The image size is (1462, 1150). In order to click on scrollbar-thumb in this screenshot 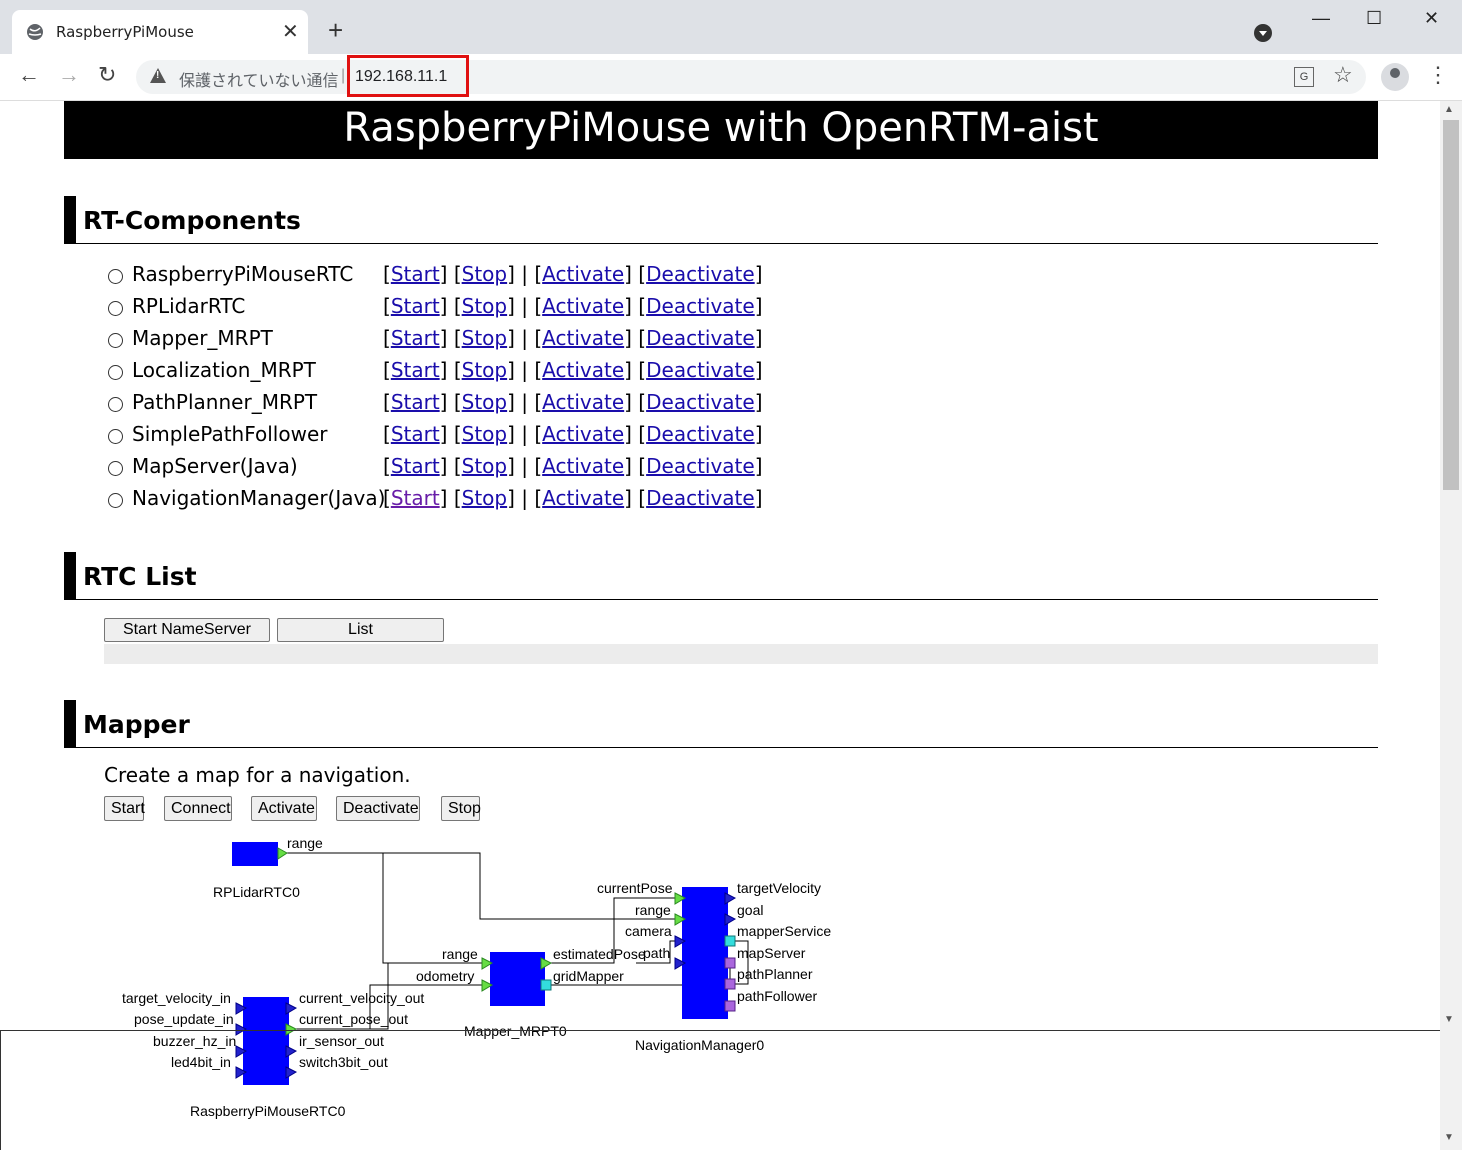, I will do `click(1451, 305)`.